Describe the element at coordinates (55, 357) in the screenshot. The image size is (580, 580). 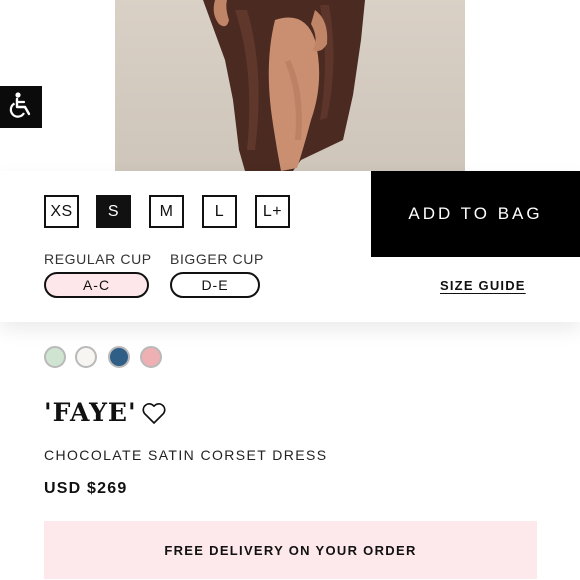
I see `color-swatch-sage` at that location.